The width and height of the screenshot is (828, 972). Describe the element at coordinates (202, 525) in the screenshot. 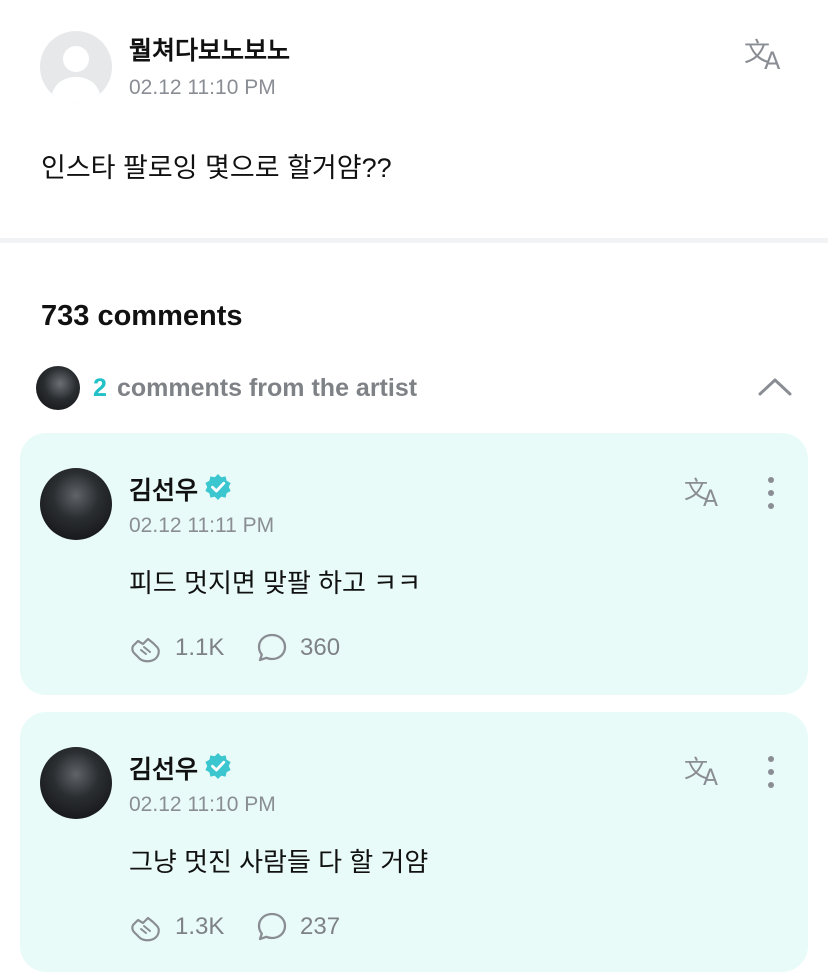

I see `comment-timestamp: 02.12 11:11 PM` at that location.